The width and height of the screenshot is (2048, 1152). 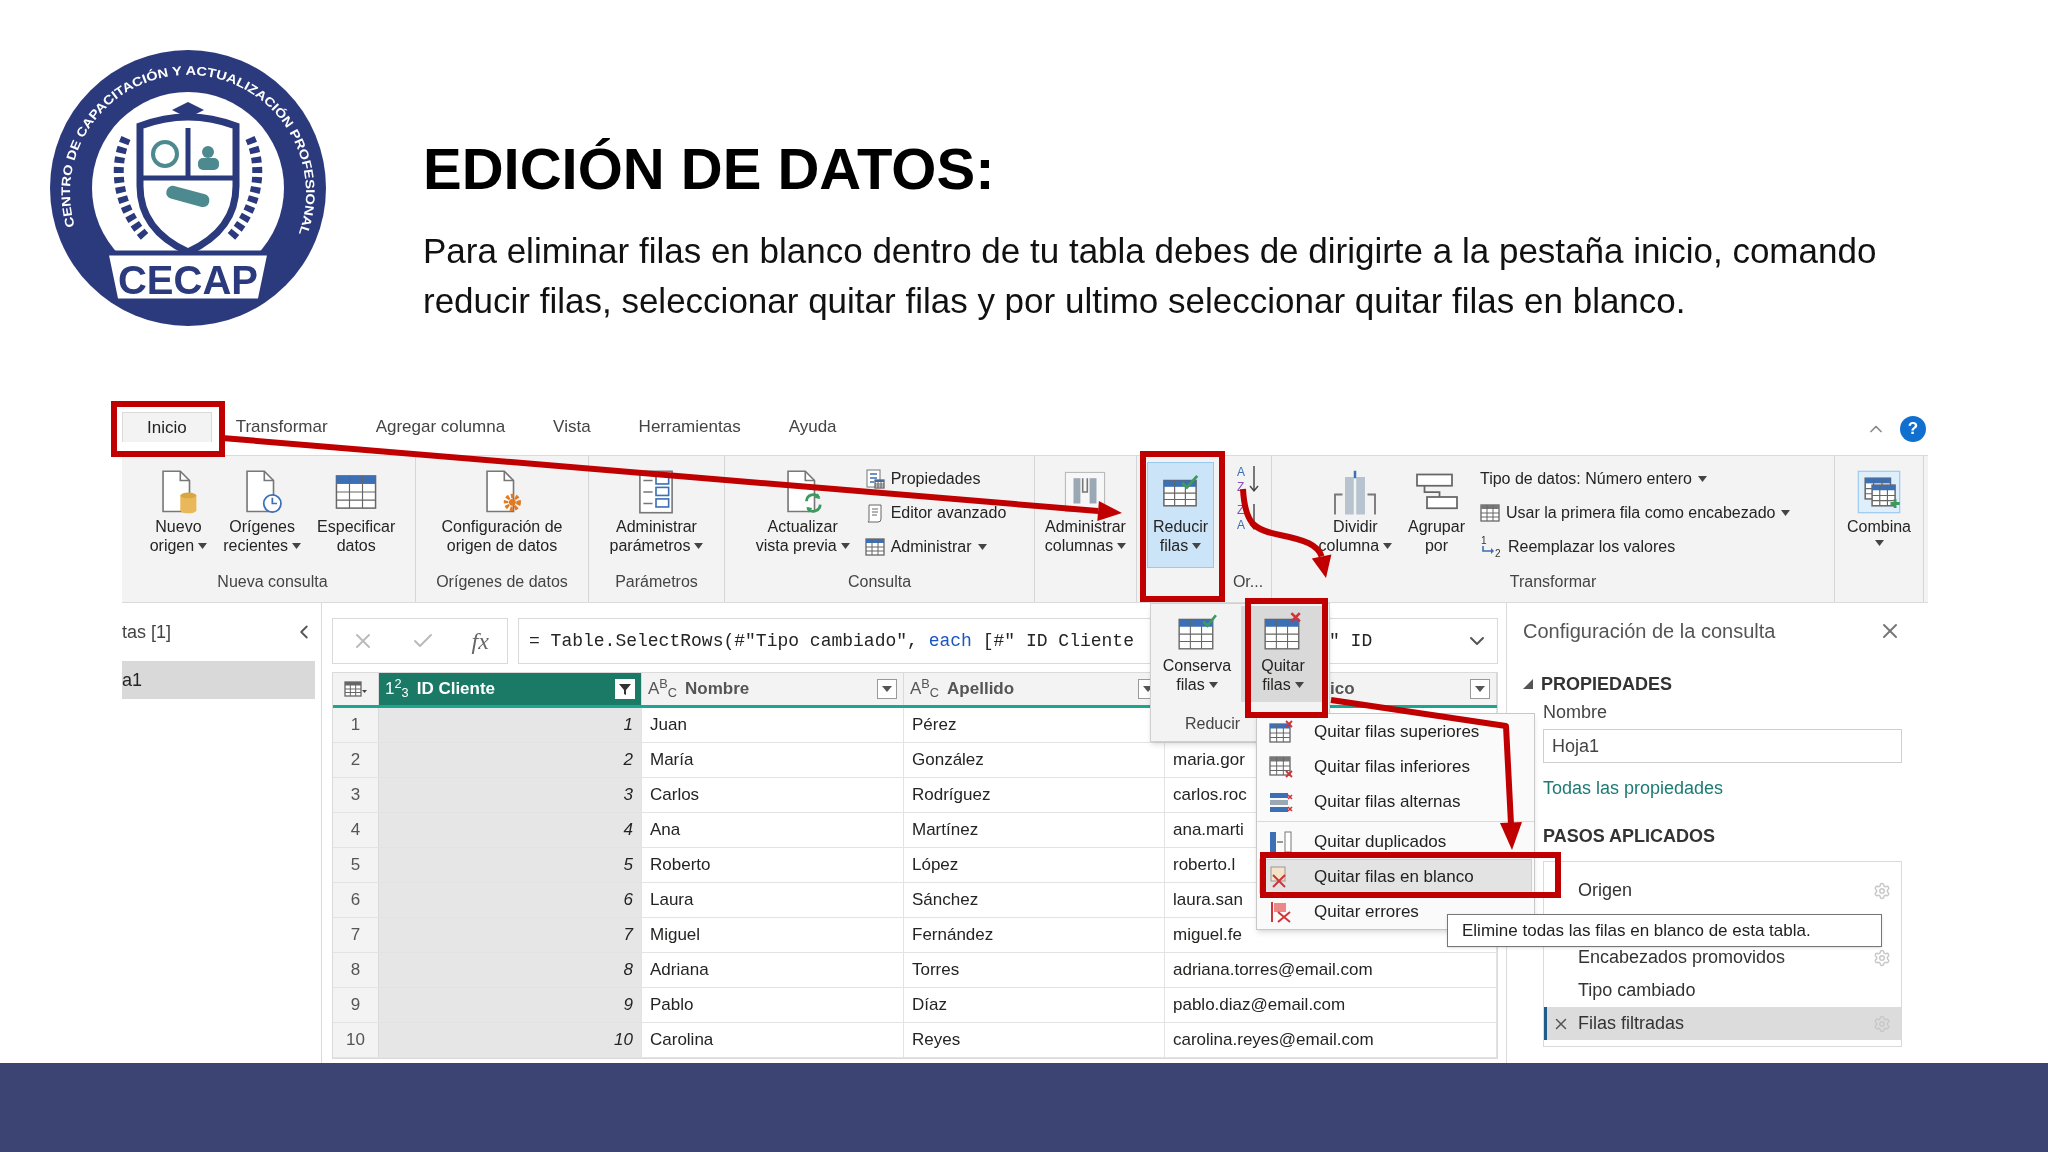 What do you see at coordinates (672, 900) in the screenshot?
I see `table-cell-text: Laura` at bounding box center [672, 900].